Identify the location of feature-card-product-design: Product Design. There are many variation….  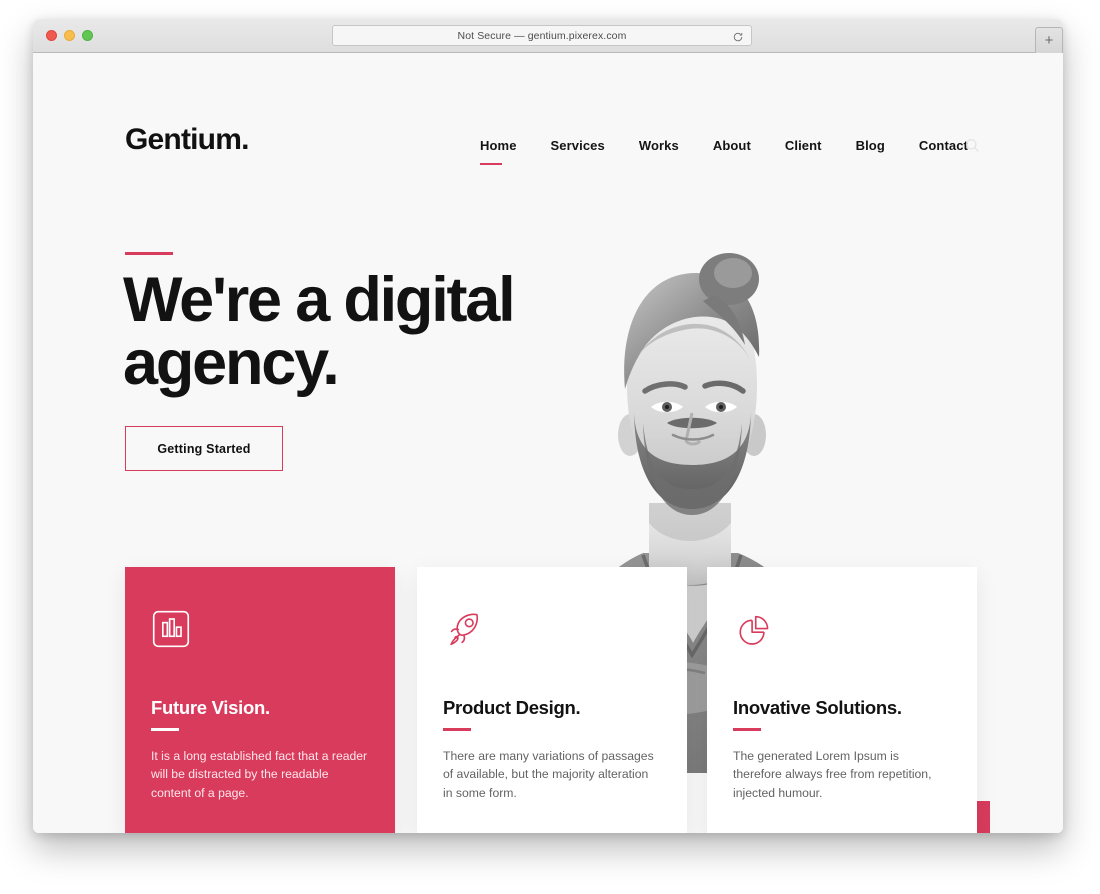
(552, 700).